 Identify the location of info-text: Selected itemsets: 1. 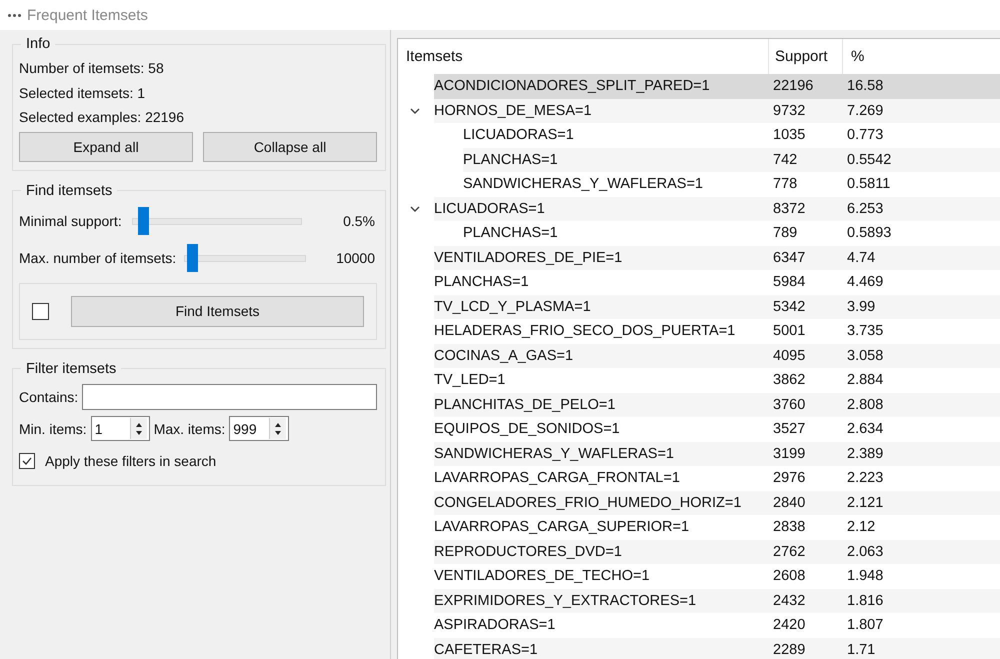
(82, 93).